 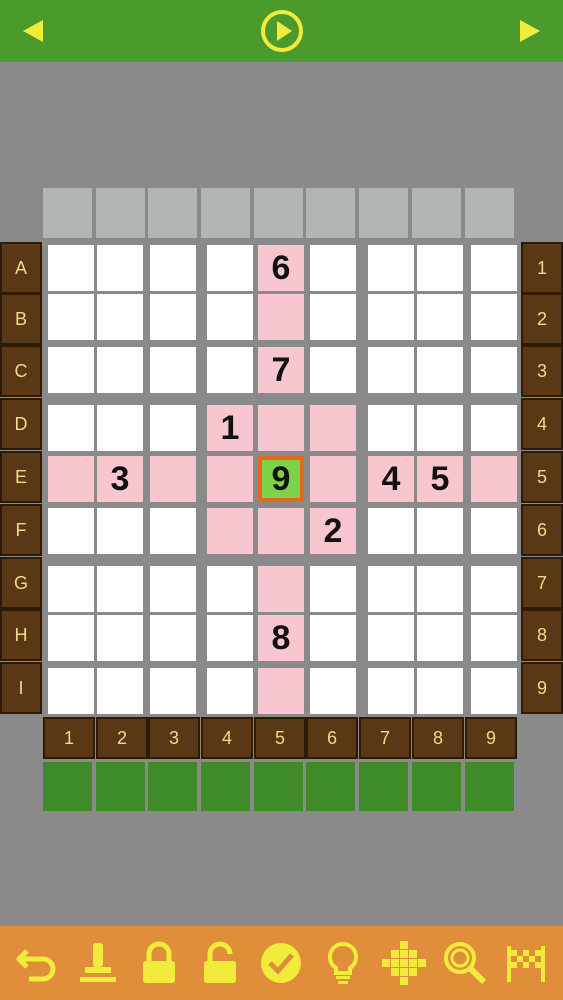 I want to click on check-button, so click(x=281, y=963).